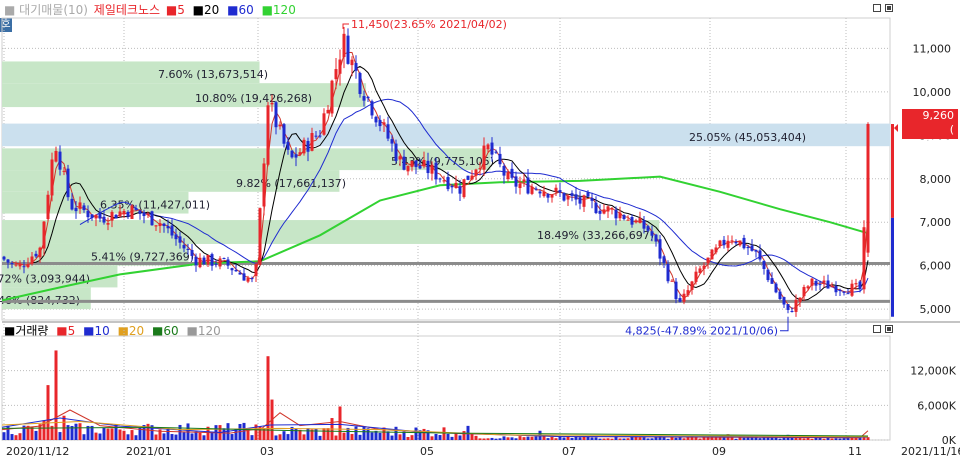  What do you see at coordinates (930, 451) in the screenshot?
I see `date-tick-label: 2021/11/16` at bounding box center [930, 451].